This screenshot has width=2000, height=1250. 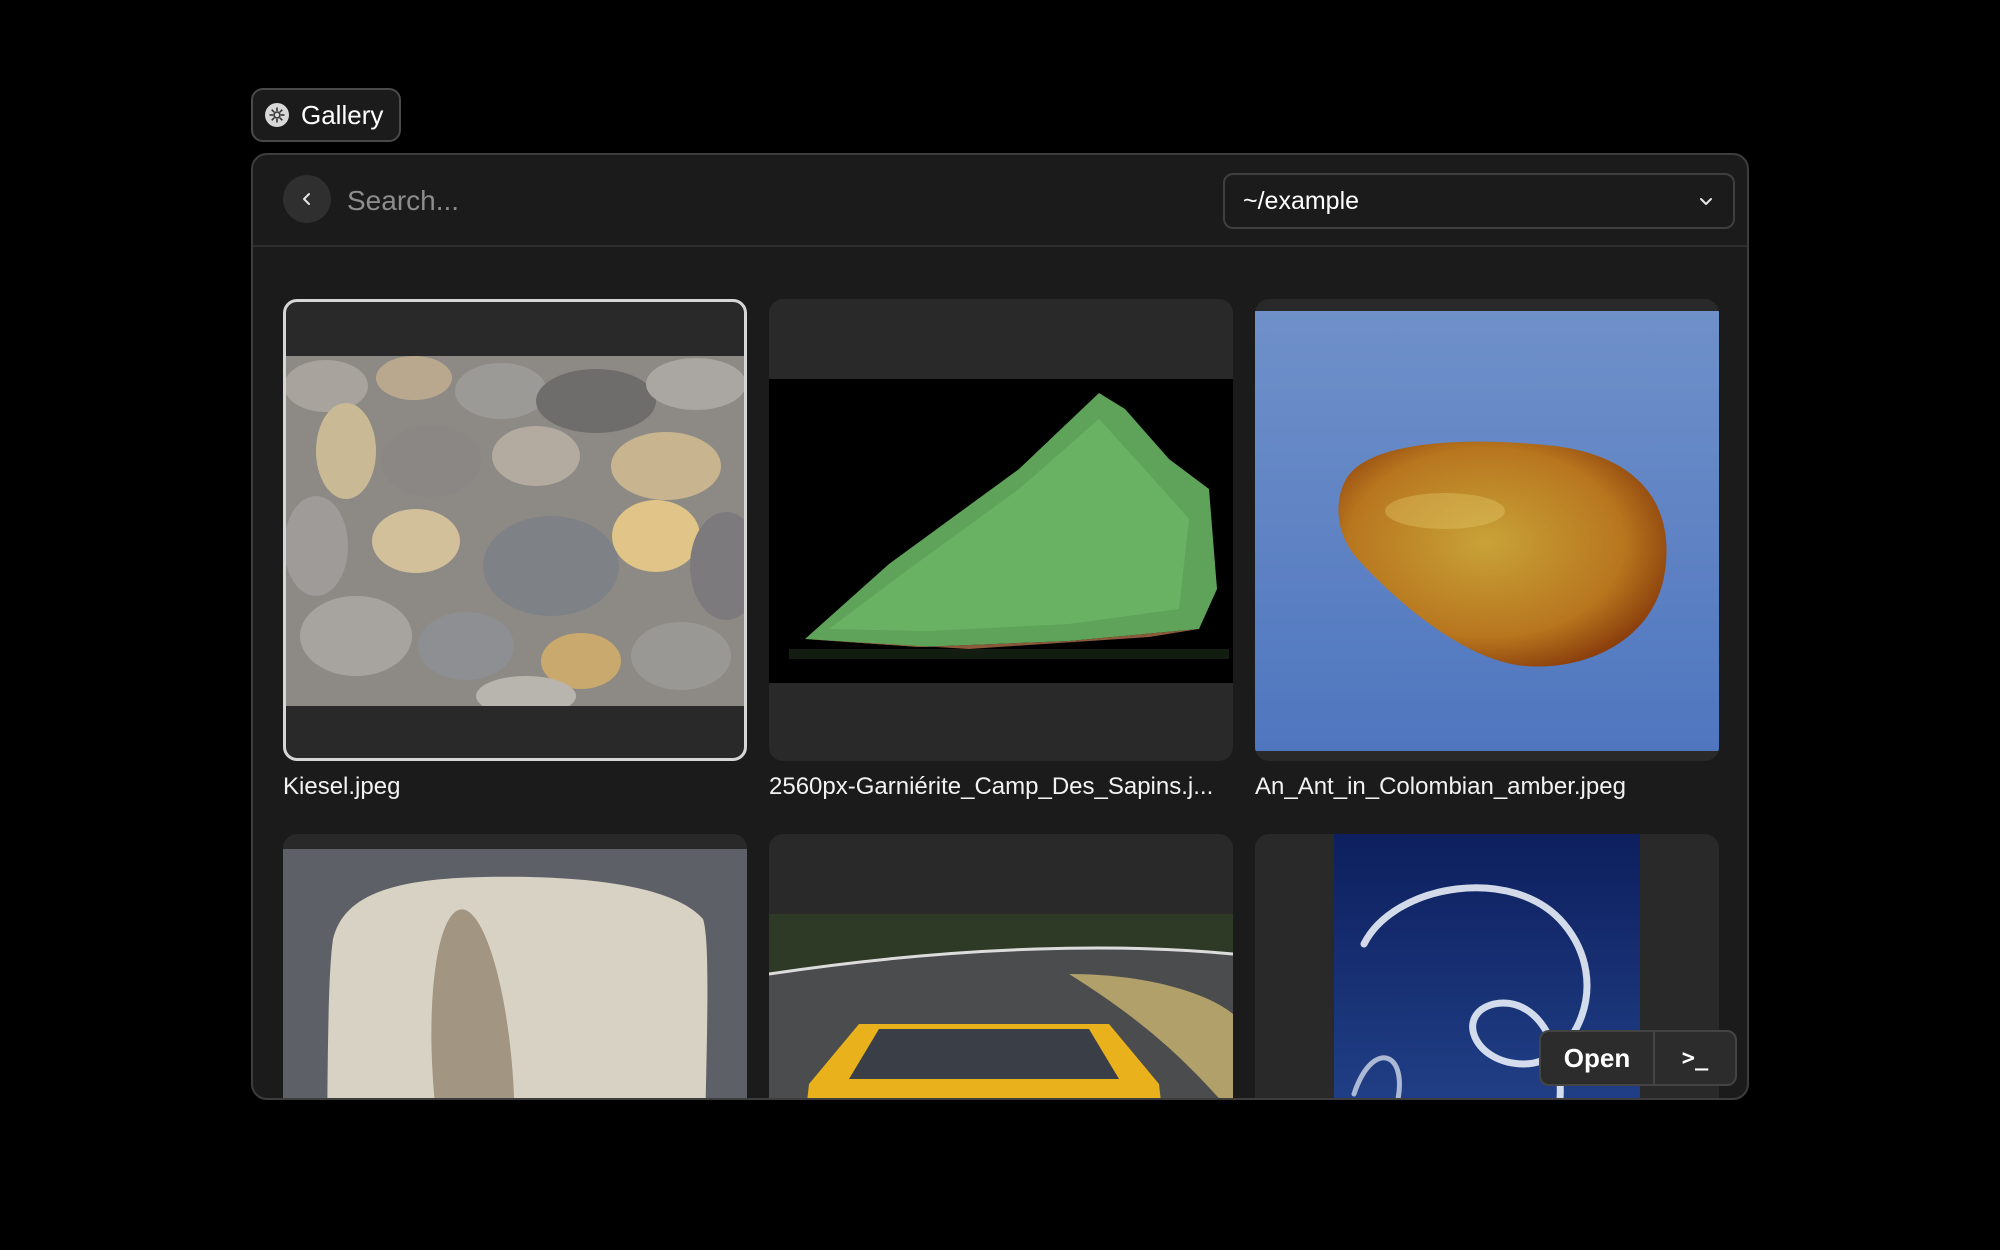 What do you see at coordinates (1301, 200) in the screenshot?
I see `directory-value: ~/example` at bounding box center [1301, 200].